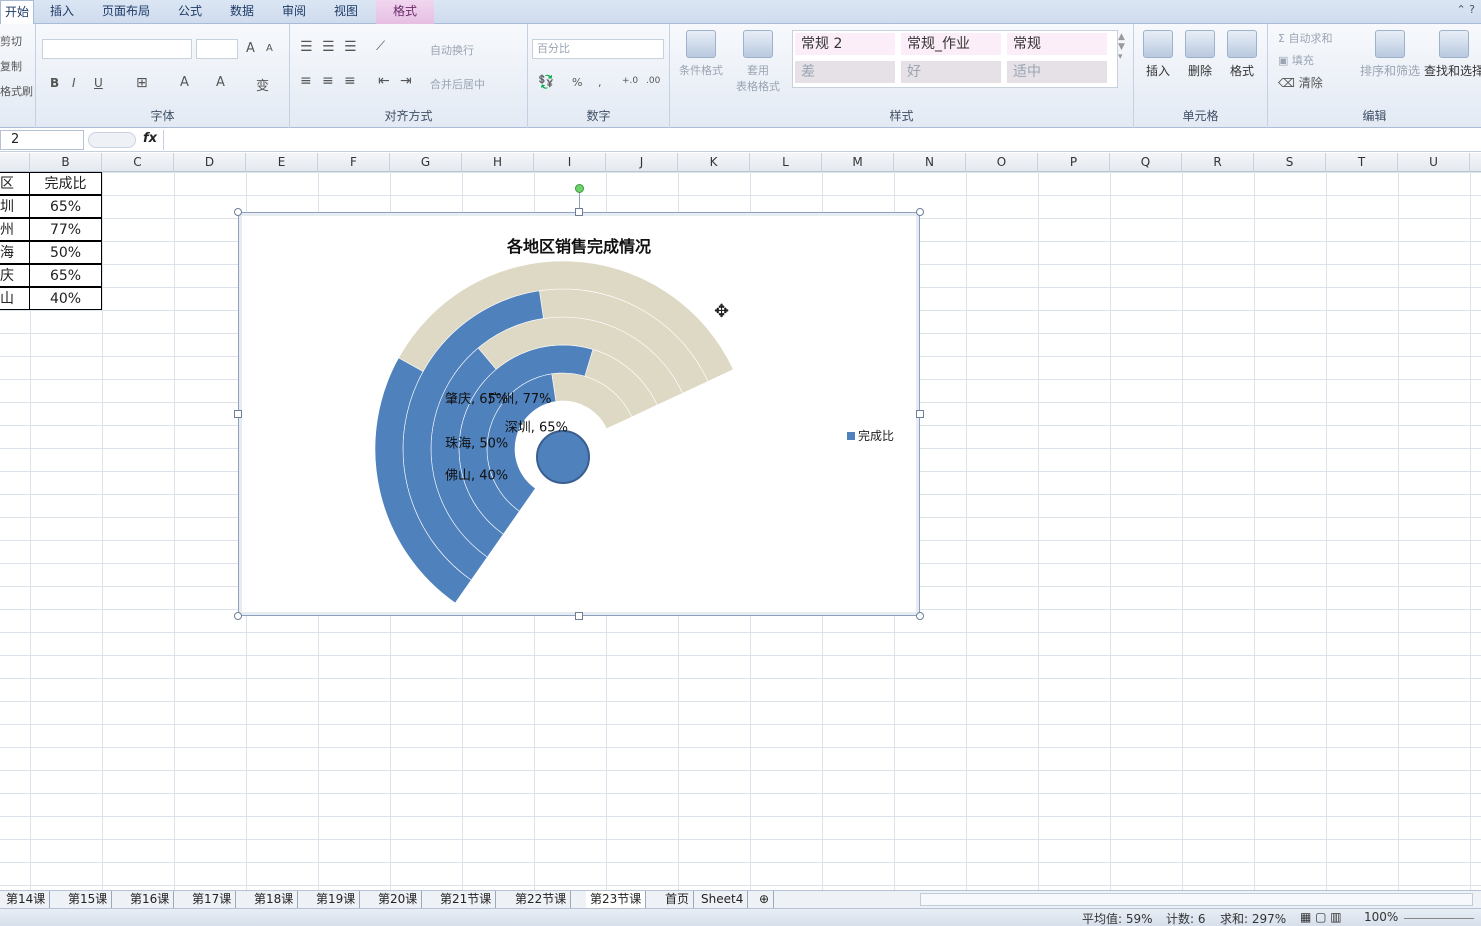 Image resolution: width=1481 pixels, height=926 pixels. Describe the element at coordinates (65, 298) in the screenshot. I see `cell-ratio: 40%` at that location.